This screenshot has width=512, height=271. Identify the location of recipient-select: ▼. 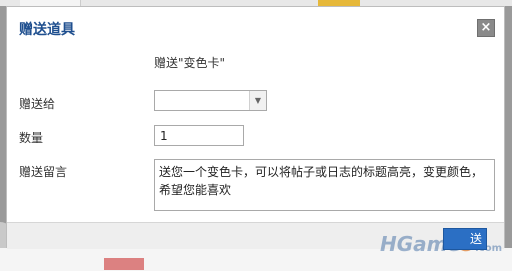
(210, 100).